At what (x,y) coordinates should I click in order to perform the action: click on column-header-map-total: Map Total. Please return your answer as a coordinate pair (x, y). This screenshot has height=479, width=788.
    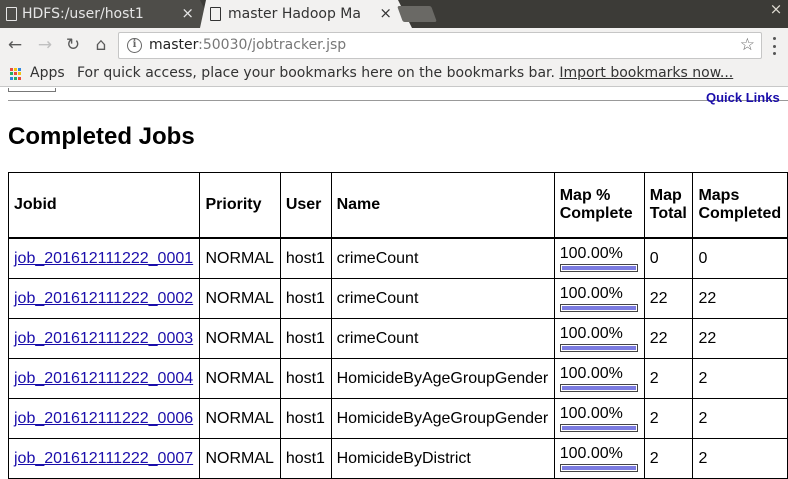
    Looking at the image, I should click on (669, 206).